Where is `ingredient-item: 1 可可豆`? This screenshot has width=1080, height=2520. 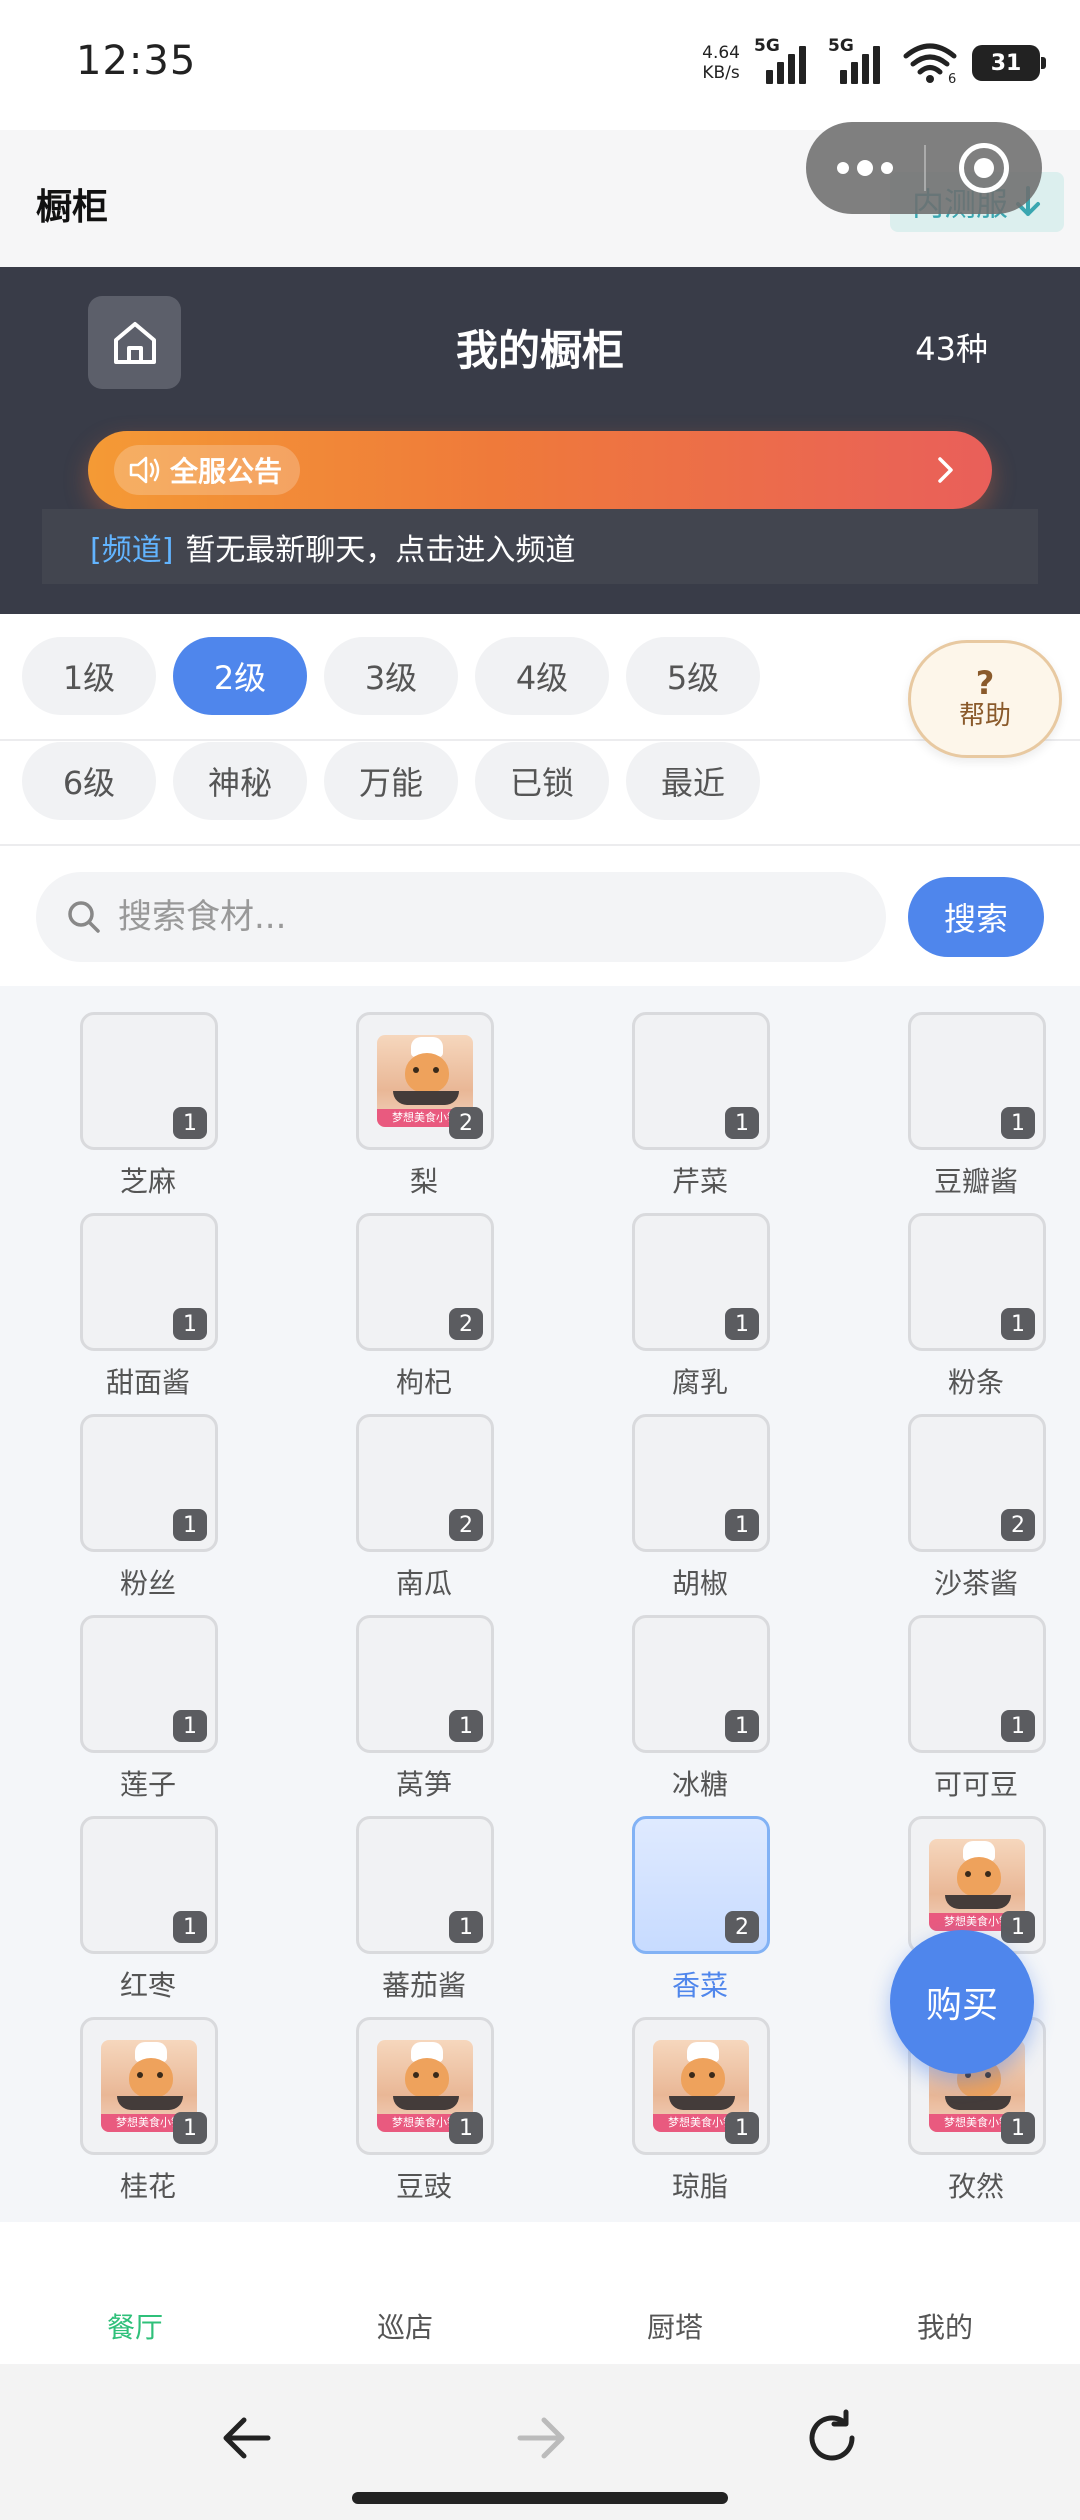 ingredient-item: 1 可可豆 is located at coordinates (959, 1708).